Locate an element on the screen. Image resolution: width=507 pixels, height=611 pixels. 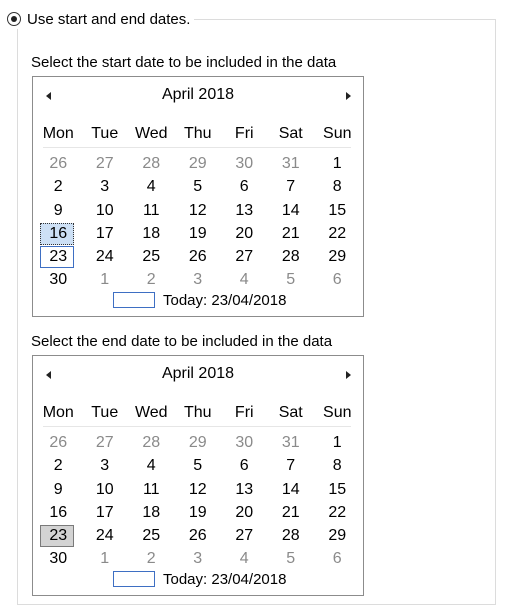
day-number: 2 is located at coordinates (151, 280).